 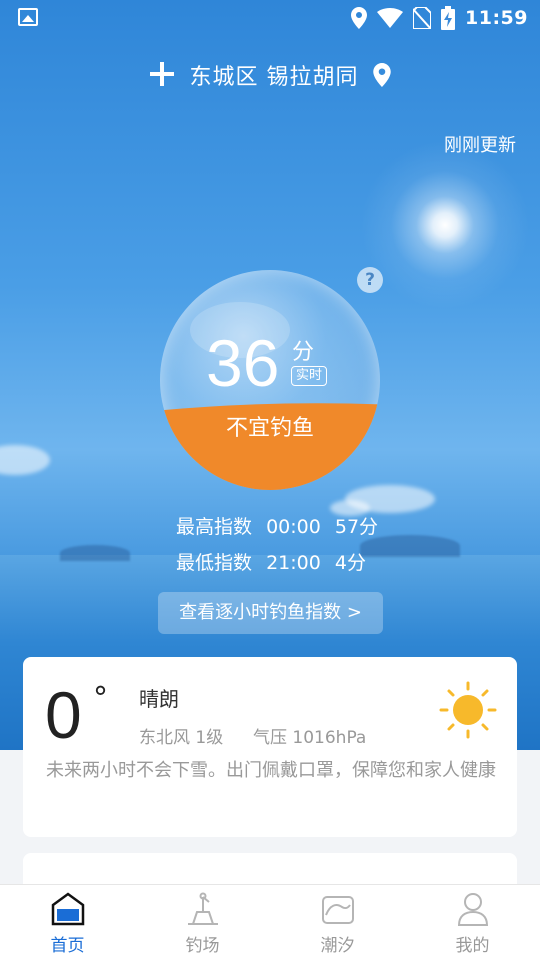 I want to click on sun-glare, so click(x=445, y=225).